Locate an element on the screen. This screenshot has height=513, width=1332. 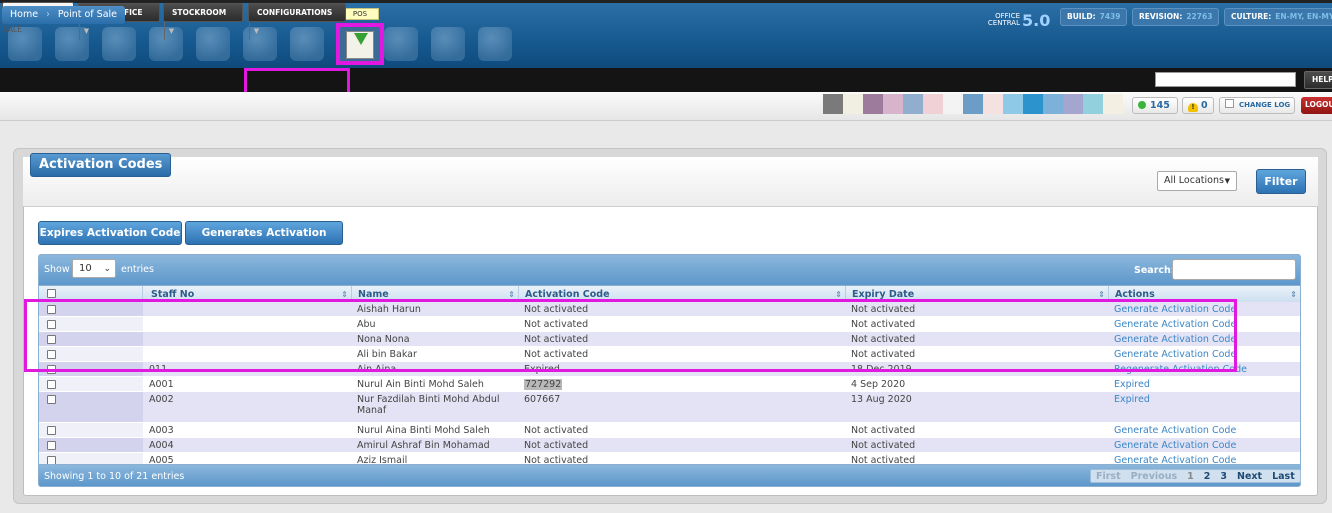
entries-label: entries is located at coordinates (137, 269).